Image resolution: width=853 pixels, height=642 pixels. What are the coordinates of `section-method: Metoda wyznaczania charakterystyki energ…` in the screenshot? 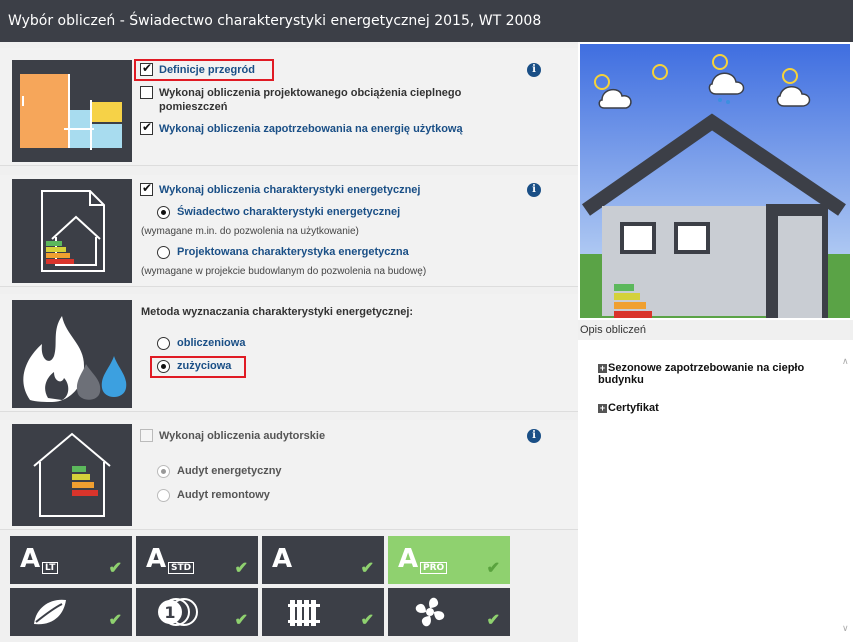 It's located at (289, 353).